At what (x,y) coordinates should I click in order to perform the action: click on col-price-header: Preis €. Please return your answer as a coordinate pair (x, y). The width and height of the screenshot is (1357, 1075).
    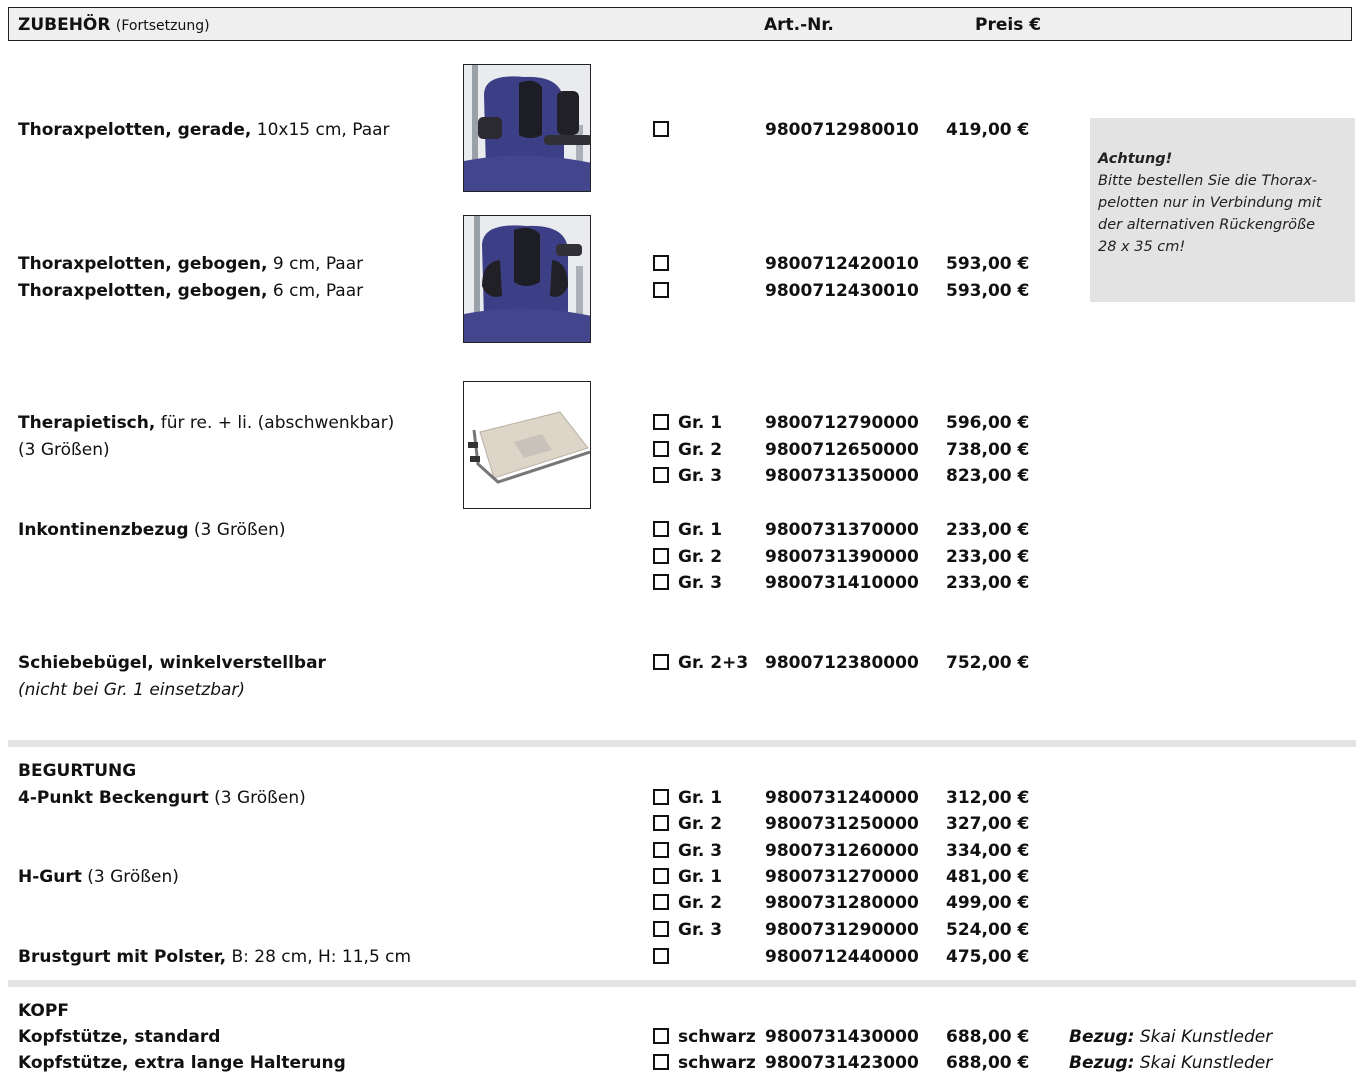
    Looking at the image, I should click on (1008, 25).